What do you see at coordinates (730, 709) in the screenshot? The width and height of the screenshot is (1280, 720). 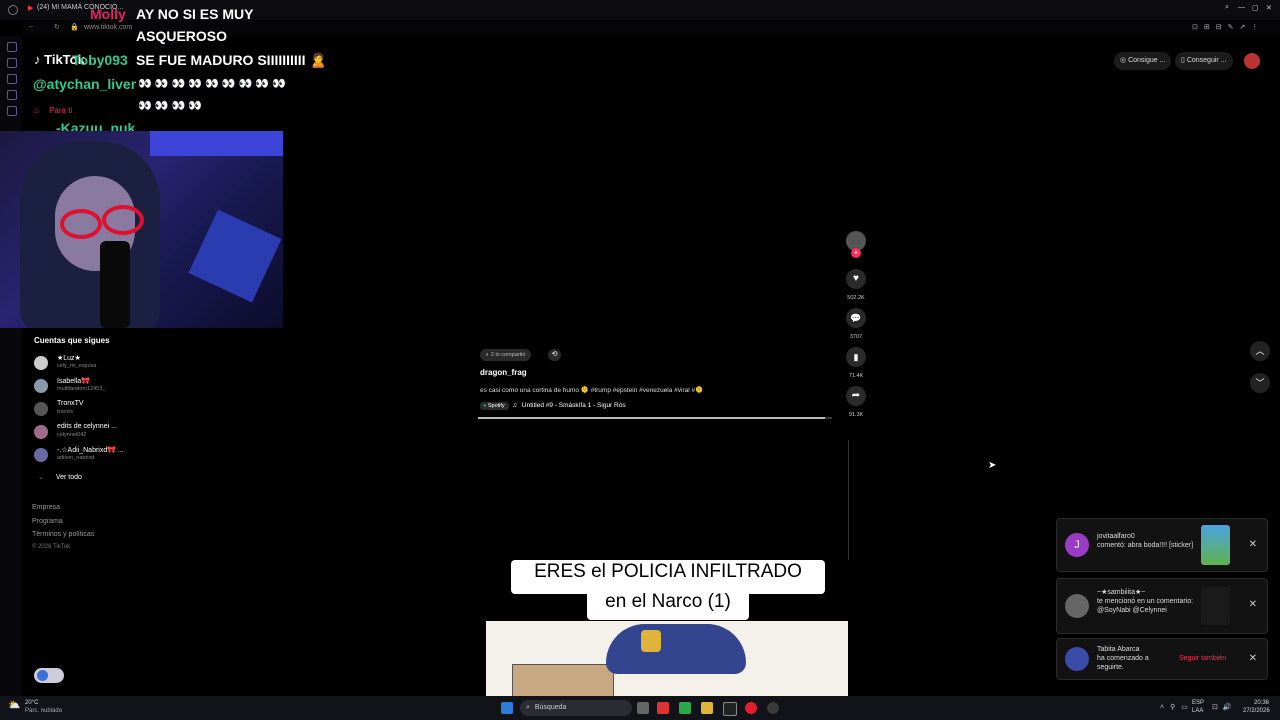 I see `terminal-icon` at bounding box center [730, 709].